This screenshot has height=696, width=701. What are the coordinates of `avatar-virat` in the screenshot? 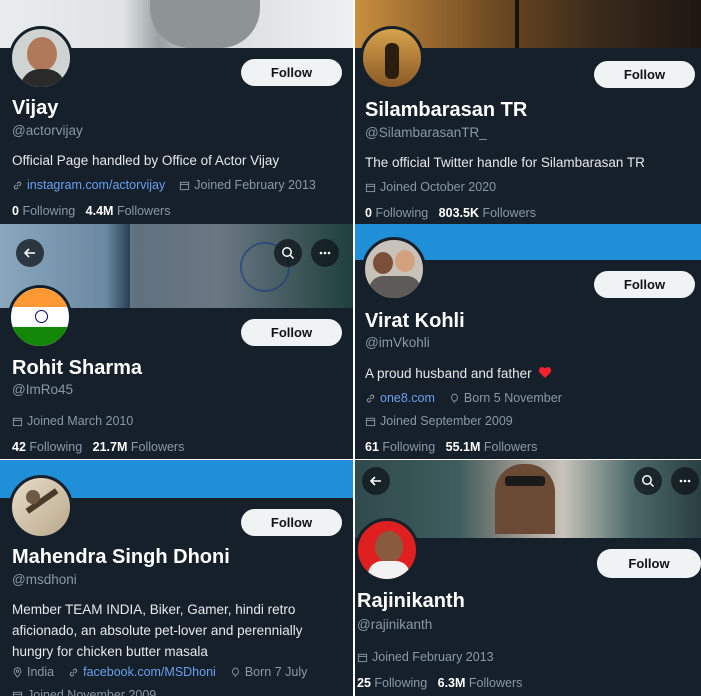 It's located at (394, 269).